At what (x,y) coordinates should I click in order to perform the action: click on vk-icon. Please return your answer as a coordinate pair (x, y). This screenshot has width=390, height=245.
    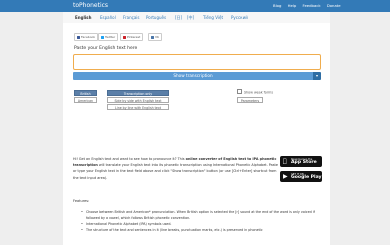
    Looking at the image, I should click on (152, 37).